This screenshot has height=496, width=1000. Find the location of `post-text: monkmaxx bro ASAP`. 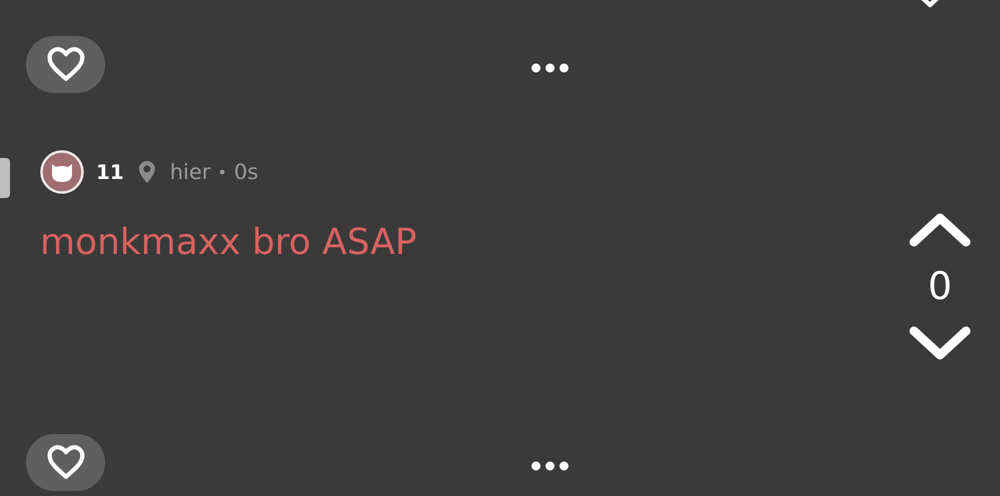

post-text: monkmaxx bro ASAP is located at coordinates (228, 242).